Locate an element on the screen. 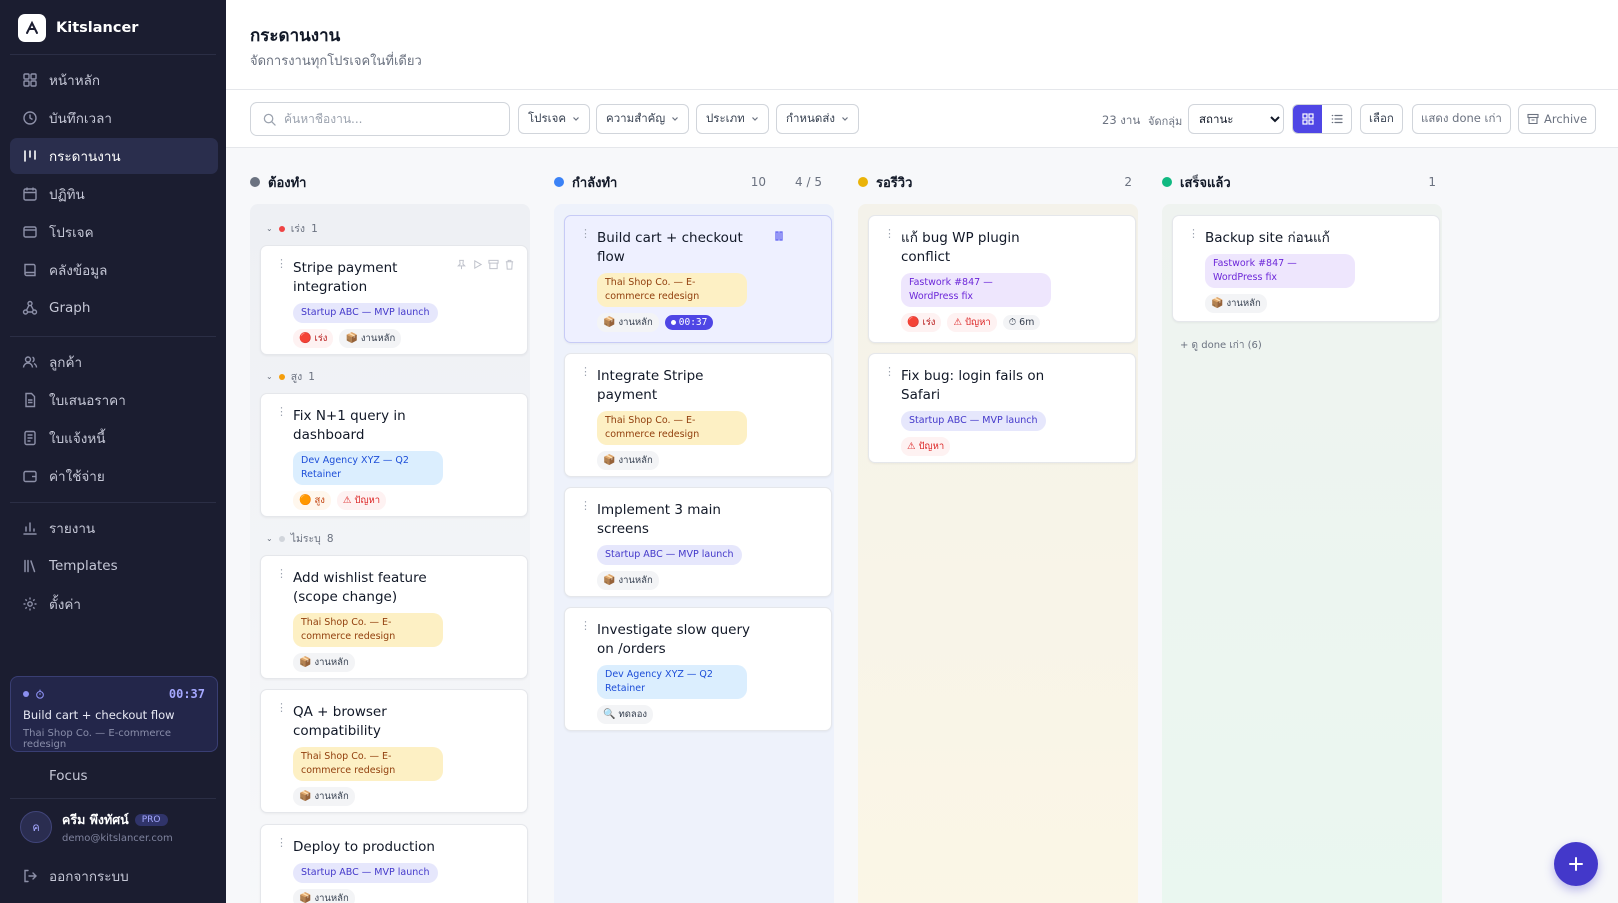 Image resolution: width=1618 pixels, height=903 pixels. select-button: เลือก is located at coordinates (1381, 119).